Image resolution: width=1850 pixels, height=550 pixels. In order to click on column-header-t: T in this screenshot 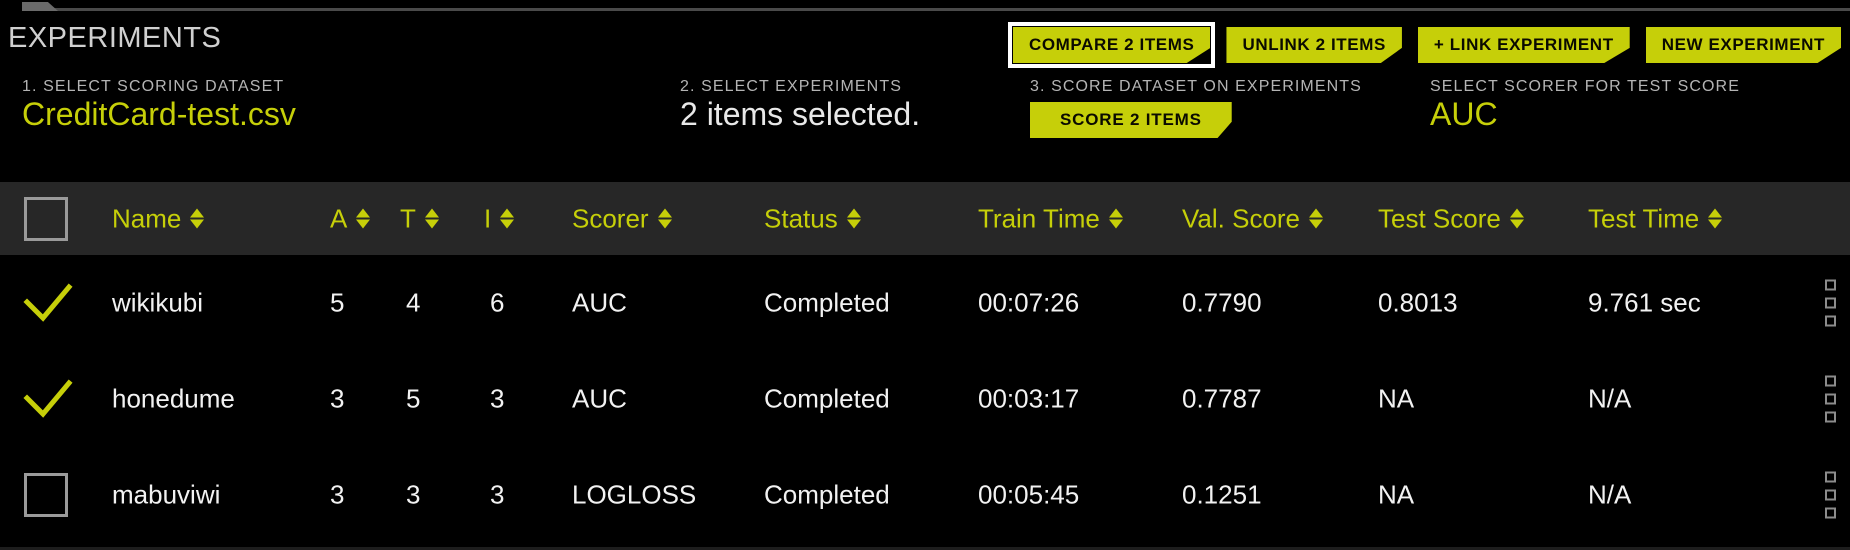, I will do `click(420, 218)`.